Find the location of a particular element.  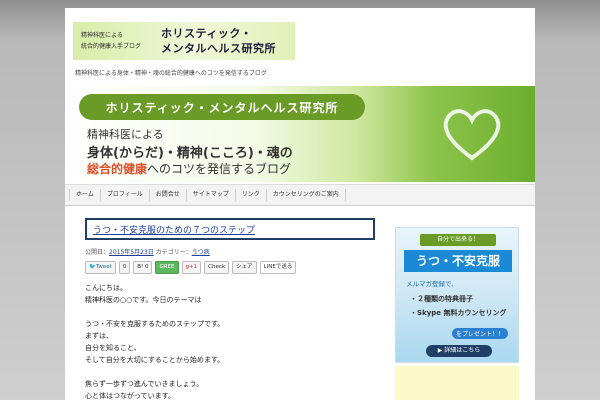

ad-details-button: ▶ 詳細はこちら is located at coordinates (459, 351).